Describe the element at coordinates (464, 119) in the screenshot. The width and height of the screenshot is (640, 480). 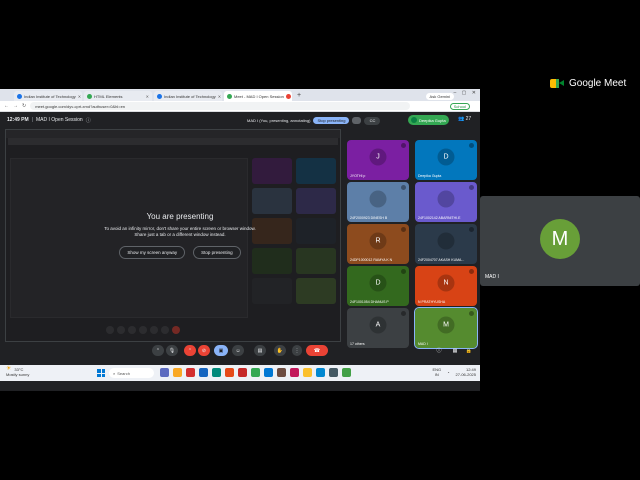
I see `people-count: 👥 27` at that location.